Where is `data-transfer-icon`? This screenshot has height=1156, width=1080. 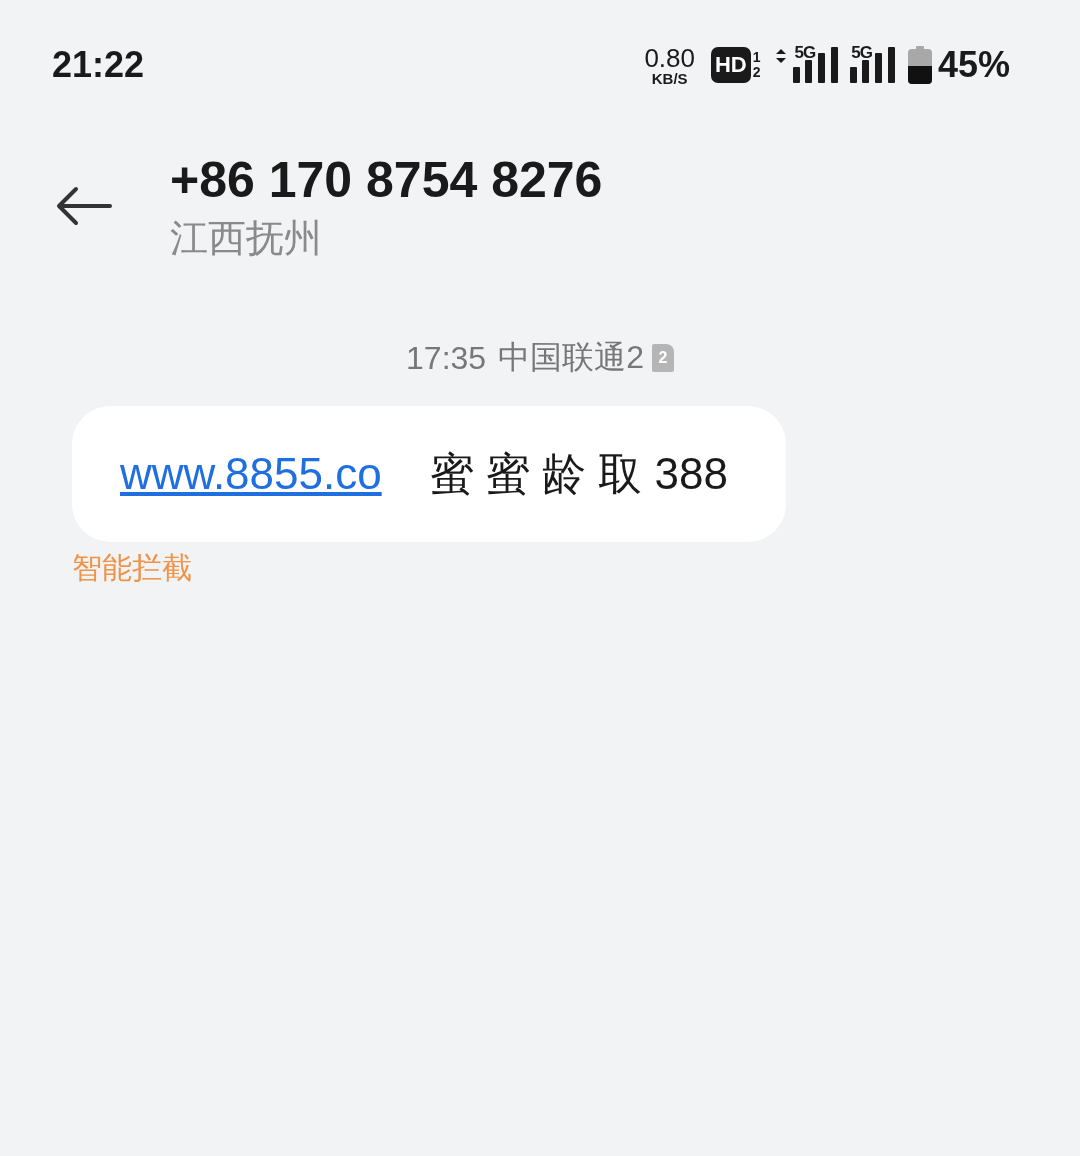
data-transfer-icon is located at coordinates (780, 56).